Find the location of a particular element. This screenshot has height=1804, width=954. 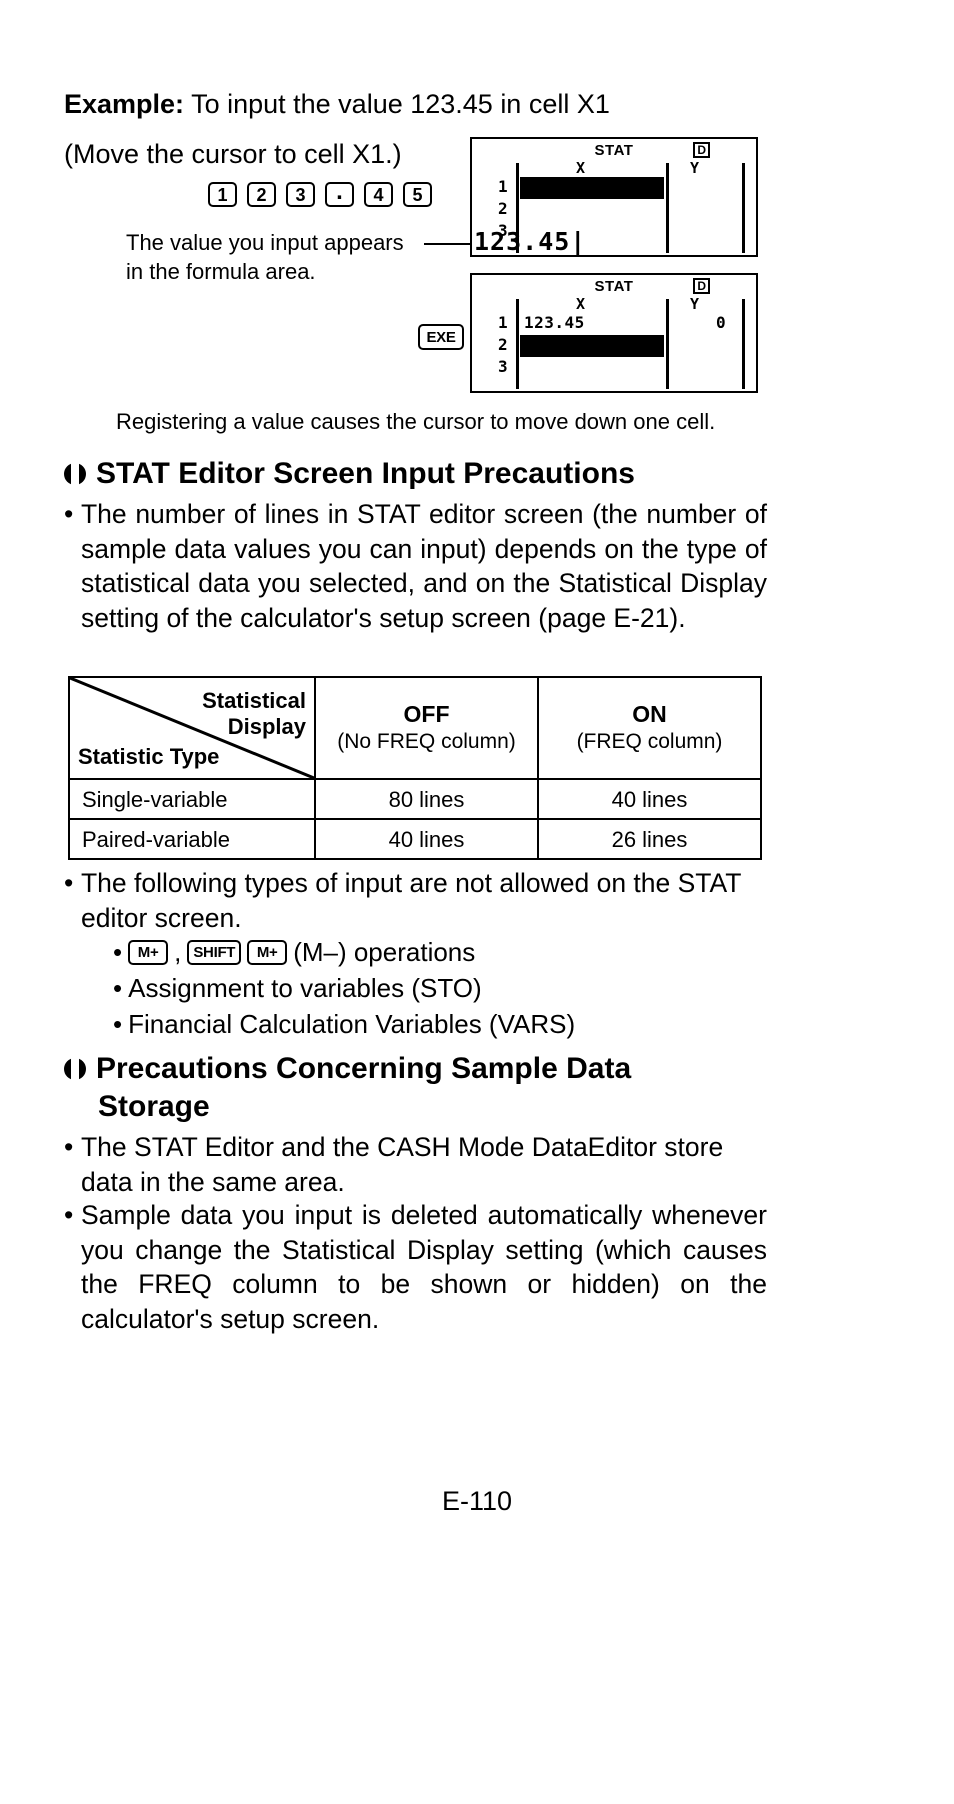

section-heading-stat-editor: STAT Editor Screen Input Precautions is located at coordinates (349, 474).